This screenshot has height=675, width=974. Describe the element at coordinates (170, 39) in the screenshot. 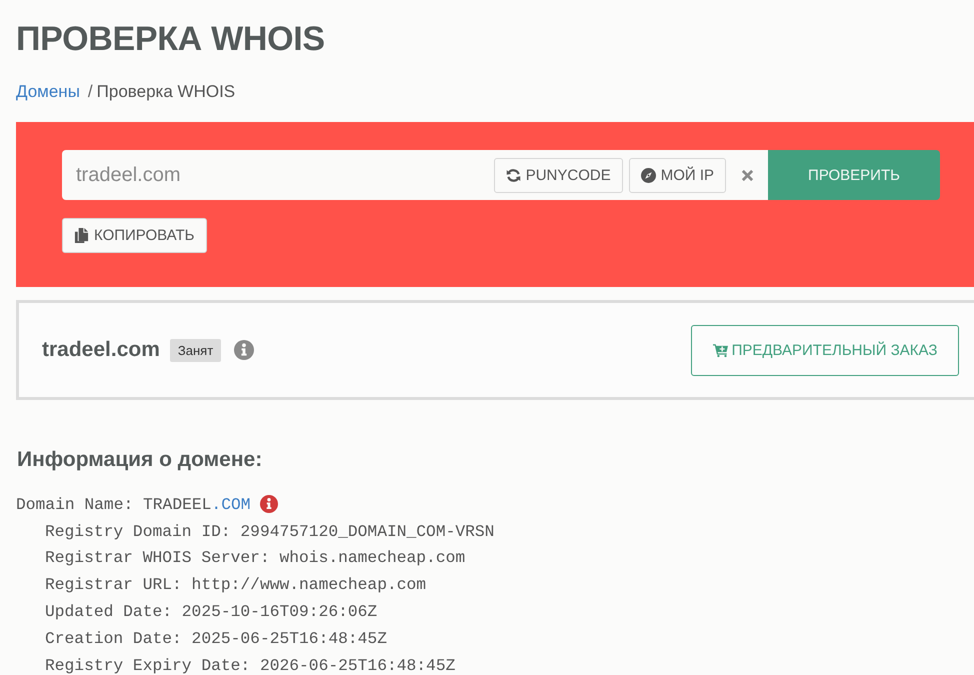

I see `page-title: ПРОВЕРКА WHOIS` at that location.